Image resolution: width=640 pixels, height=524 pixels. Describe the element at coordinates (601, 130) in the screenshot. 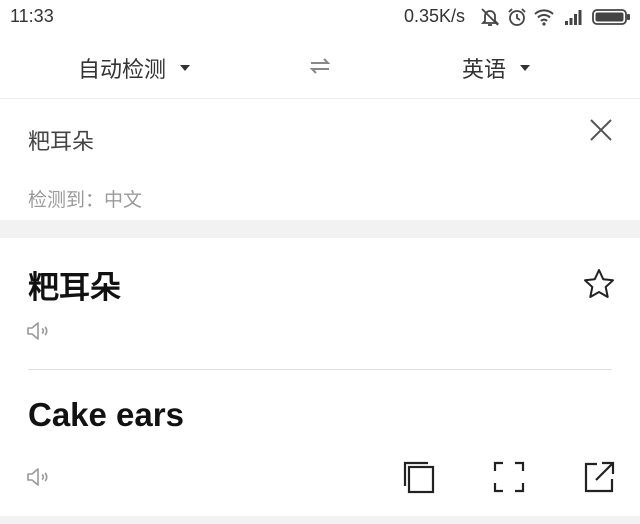

I see `close-icon` at that location.